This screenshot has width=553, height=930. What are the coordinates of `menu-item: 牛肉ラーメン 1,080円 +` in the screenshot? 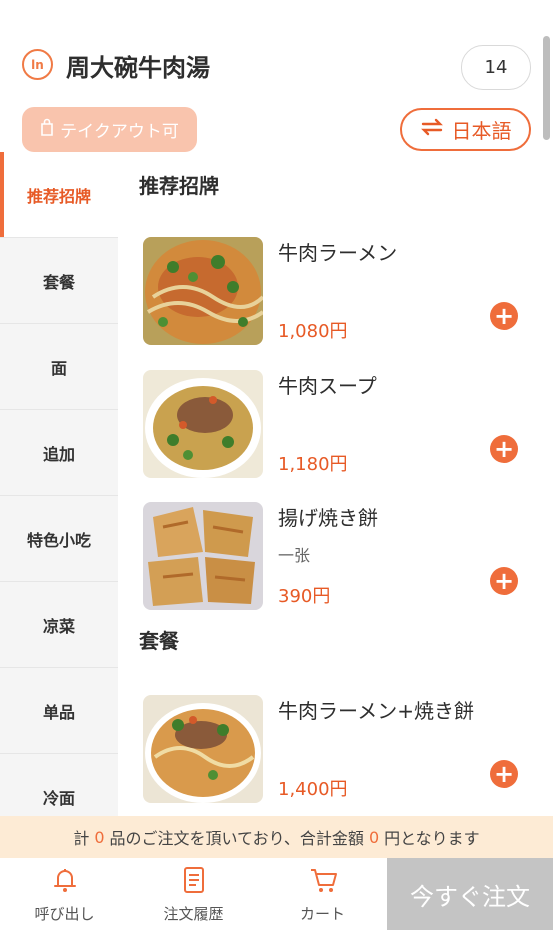 It's located at (343, 291).